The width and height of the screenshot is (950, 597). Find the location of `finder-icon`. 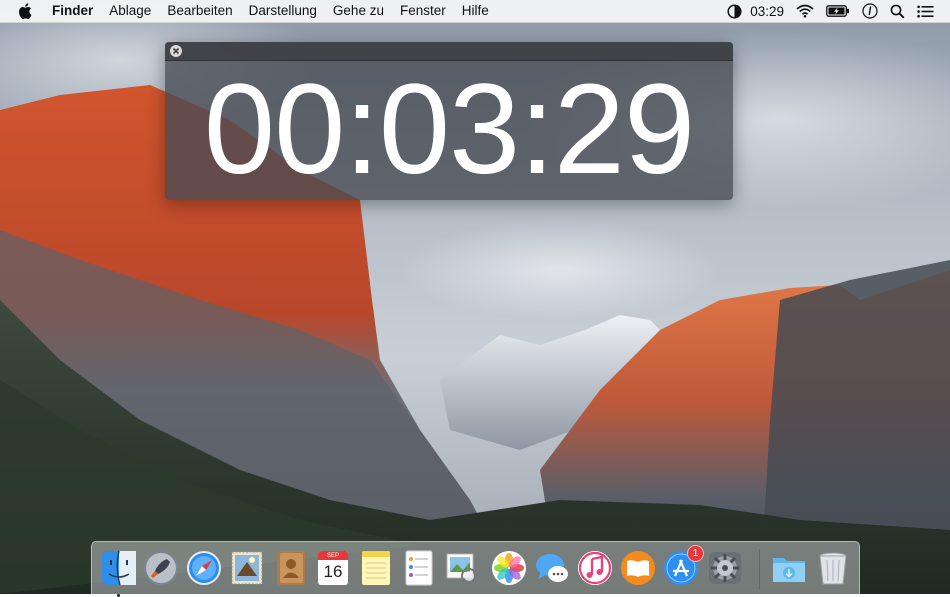

finder-icon is located at coordinates (119, 568).